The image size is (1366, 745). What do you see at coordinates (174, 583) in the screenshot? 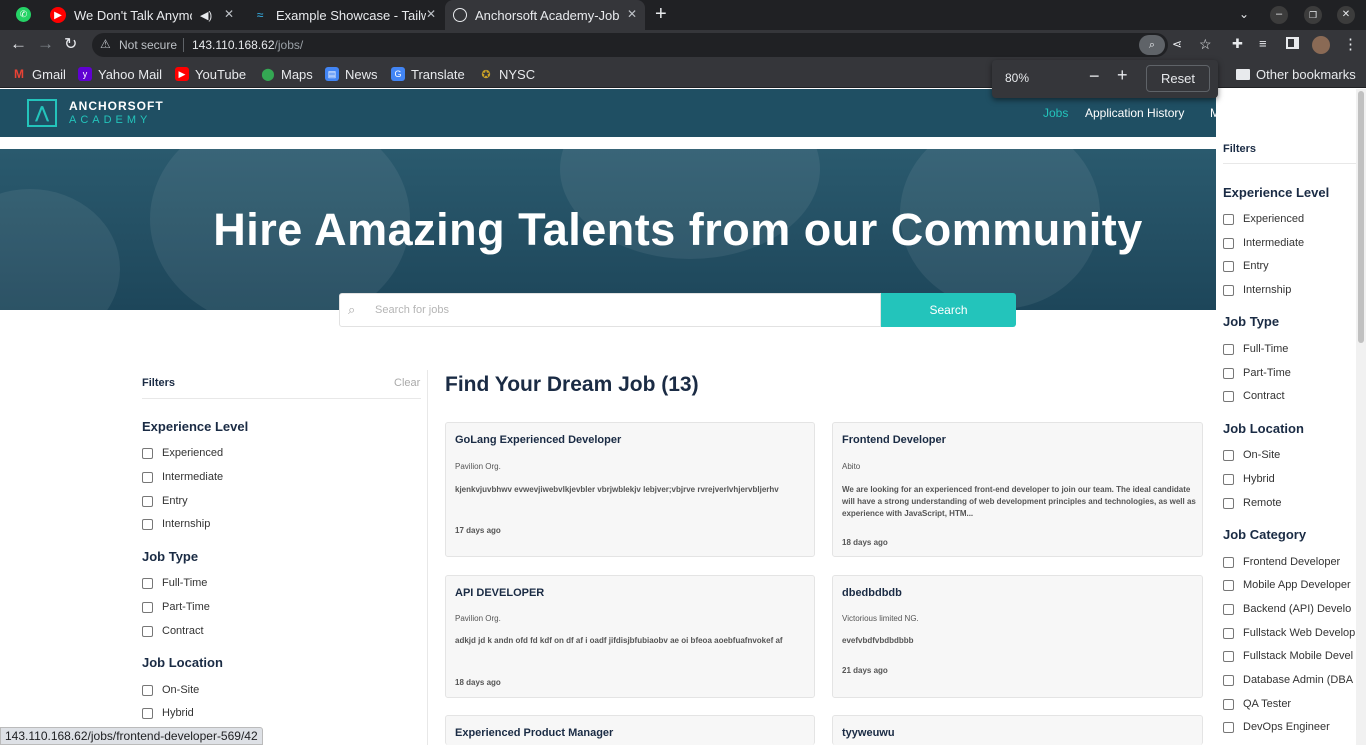
I see `checkbox-full-time: Full-Time` at bounding box center [174, 583].